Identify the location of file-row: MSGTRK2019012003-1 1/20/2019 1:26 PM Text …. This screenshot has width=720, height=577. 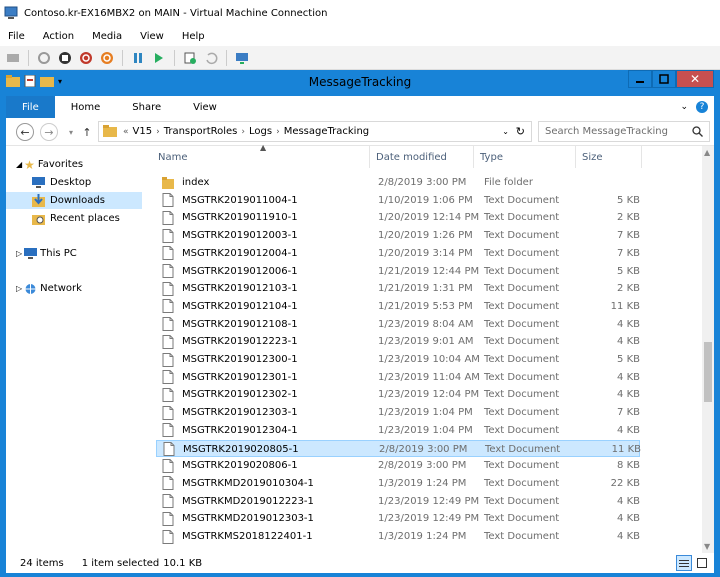
(398, 235).